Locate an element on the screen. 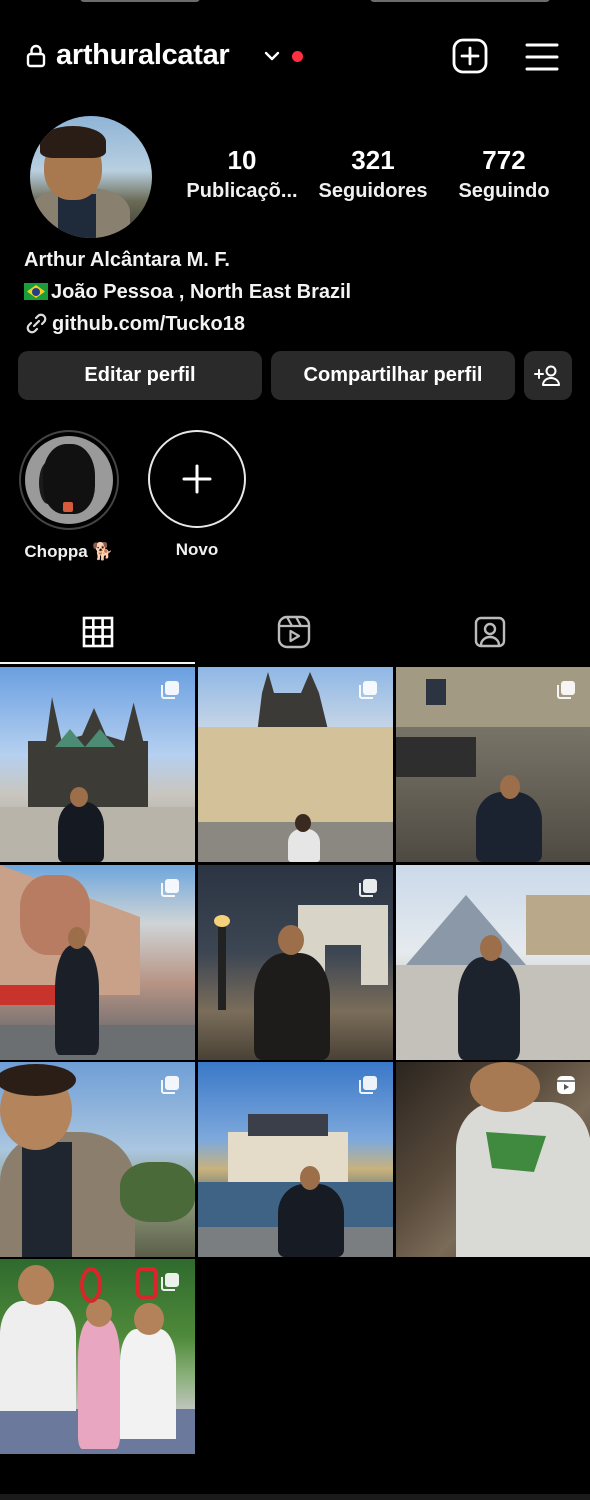 The width and height of the screenshot is (590, 1500). reel-badge-icon is located at coordinates (566, 1085).